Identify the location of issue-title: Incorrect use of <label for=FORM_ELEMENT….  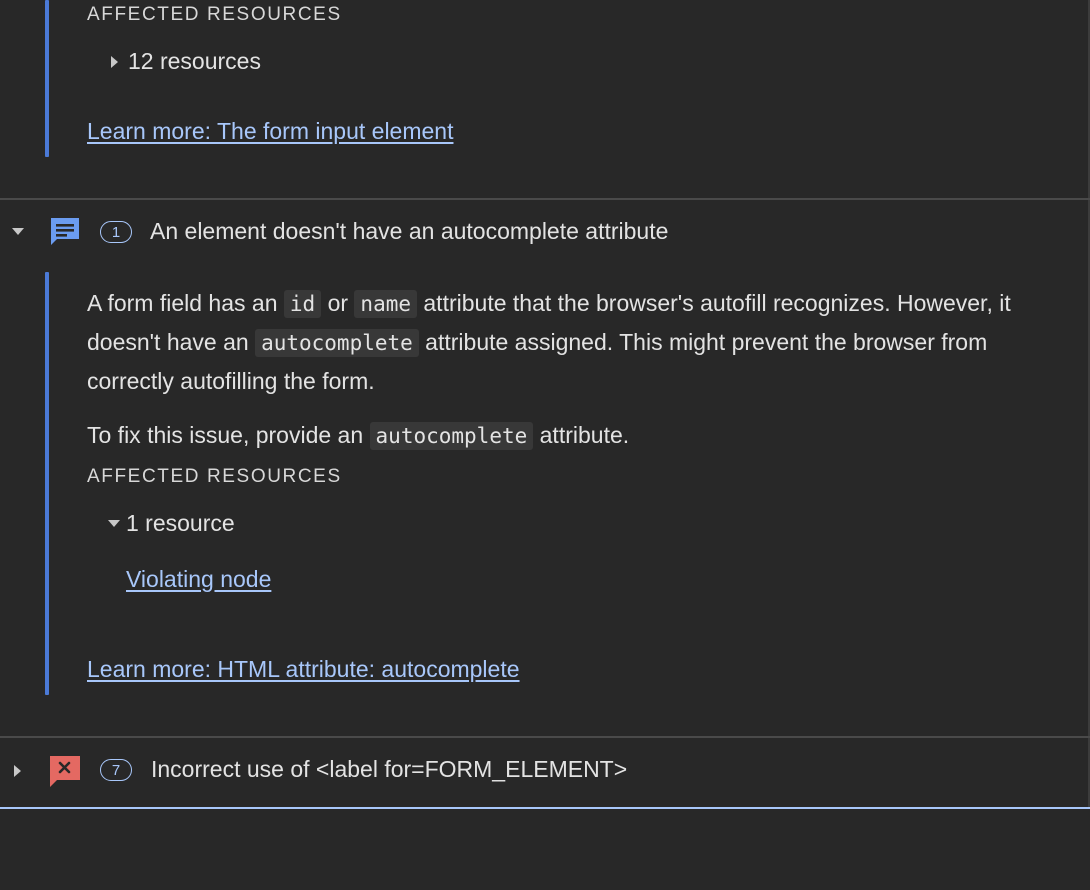
(389, 769).